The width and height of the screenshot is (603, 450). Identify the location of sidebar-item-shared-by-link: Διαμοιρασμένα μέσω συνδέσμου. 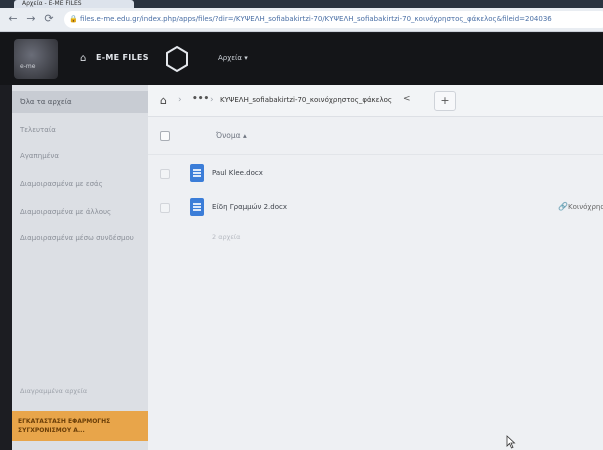
(80, 238).